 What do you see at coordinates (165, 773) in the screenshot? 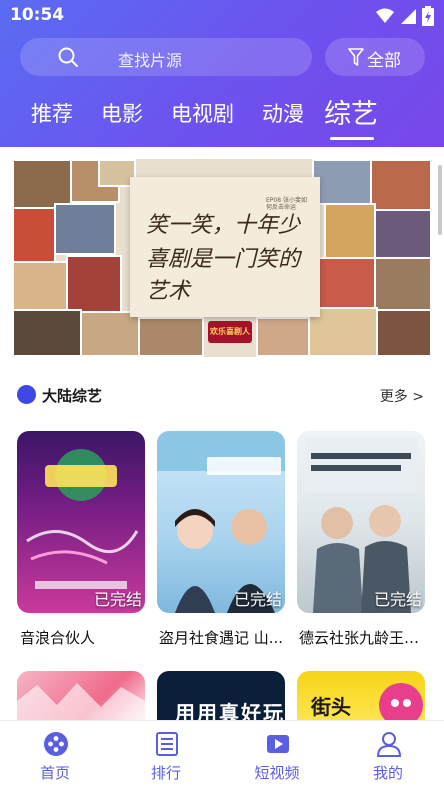
I see `nav-label: 排行` at bounding box center [165, 773].